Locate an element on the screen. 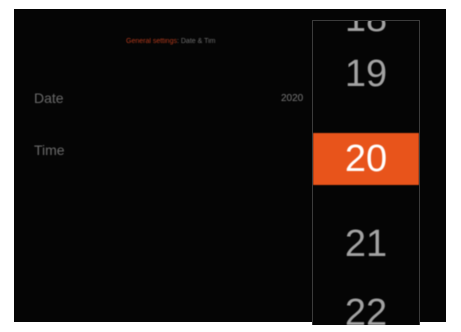 The width and height of the screenshot is (461, 332). date-row-value: 2020 is located at coordinates (292, 98).